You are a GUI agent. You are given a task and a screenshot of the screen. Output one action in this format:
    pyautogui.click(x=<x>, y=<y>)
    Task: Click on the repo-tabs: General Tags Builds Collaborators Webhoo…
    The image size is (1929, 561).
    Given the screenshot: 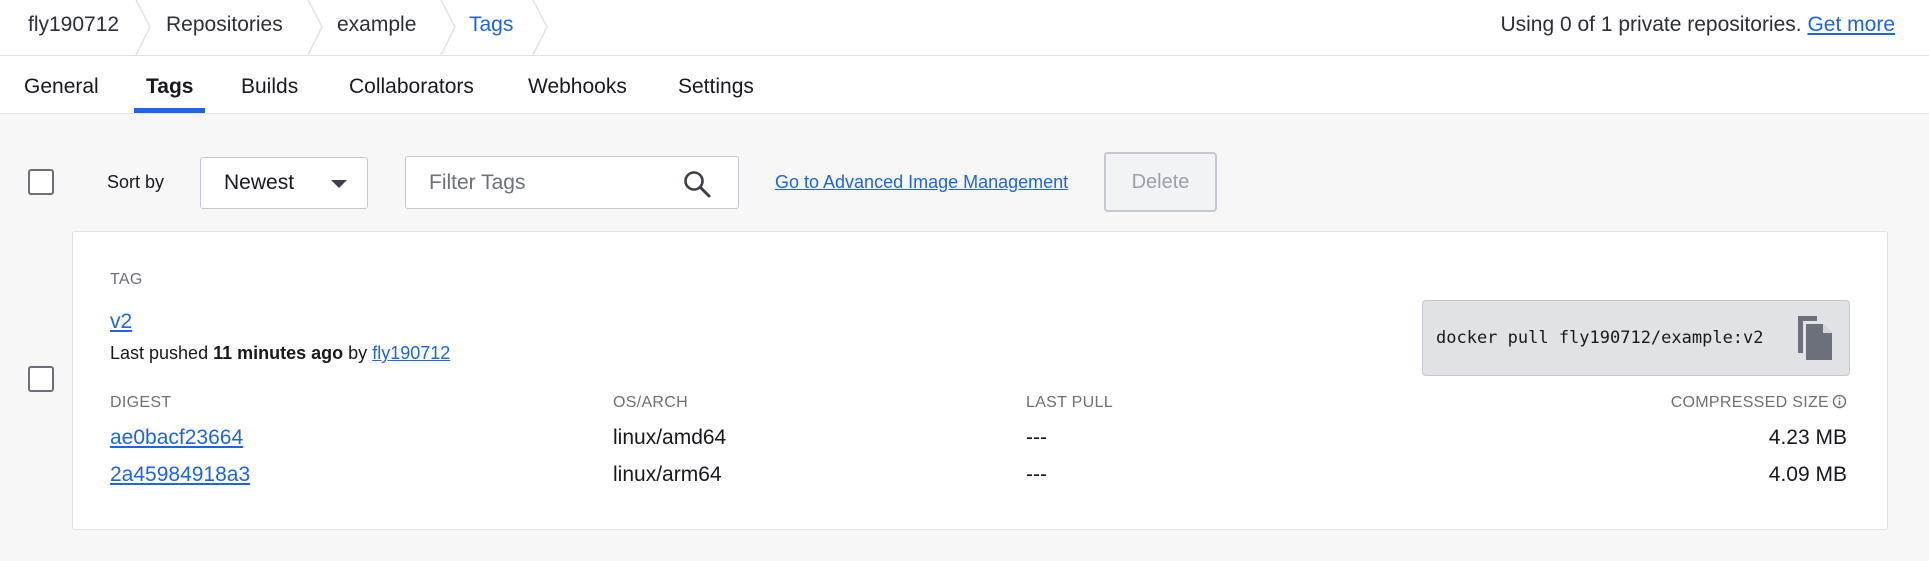 What is the action you would take?
    pyautogui.click(x=964, y=85)
    